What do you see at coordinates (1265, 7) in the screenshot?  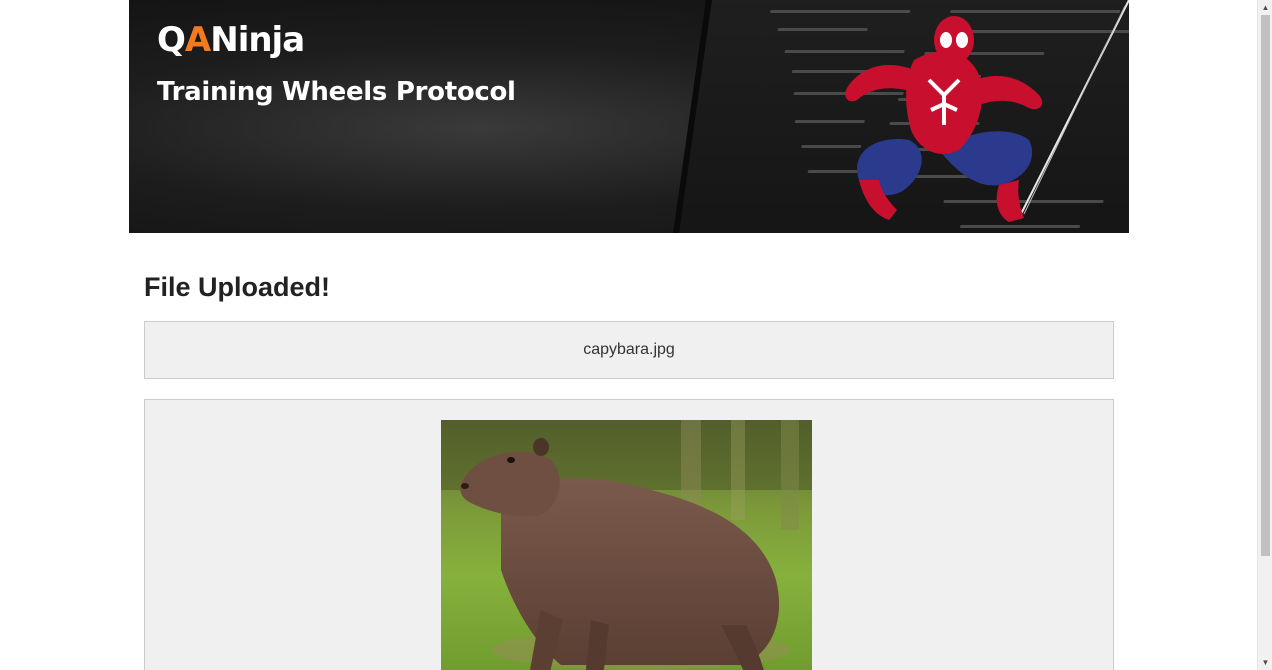 I see `scroll-up-arrow-icon: ▲` at bounding box center [1265, 7].